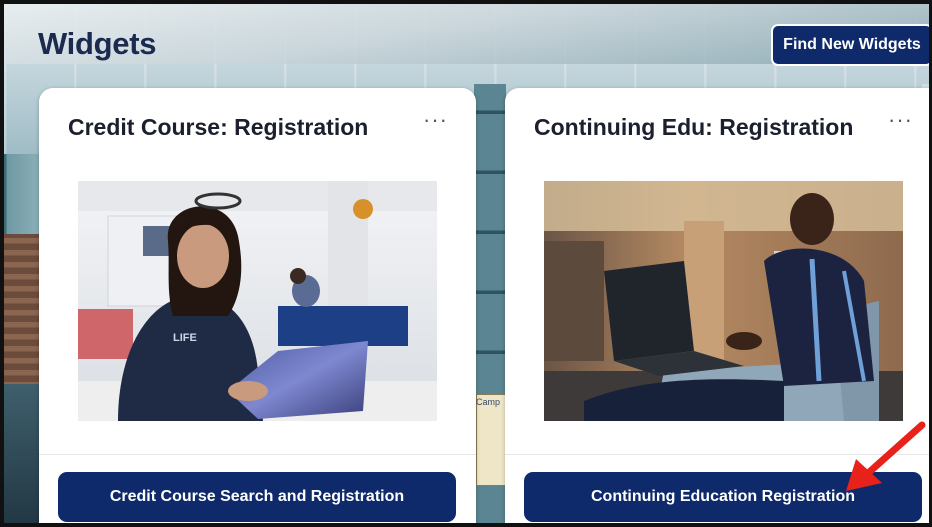 This screenshot has height=527, width=932. Describe the element at coordinates (850, 45) in the screenshot. I see `find-new-widgets-button: Find New Widgets` at that location.